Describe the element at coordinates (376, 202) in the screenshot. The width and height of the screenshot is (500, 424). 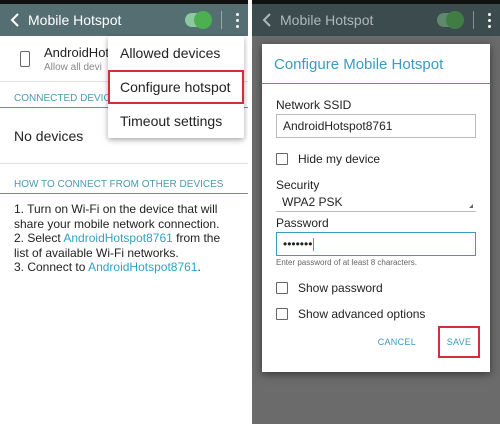
I see `security-select: WPA2 PSK` at that location.